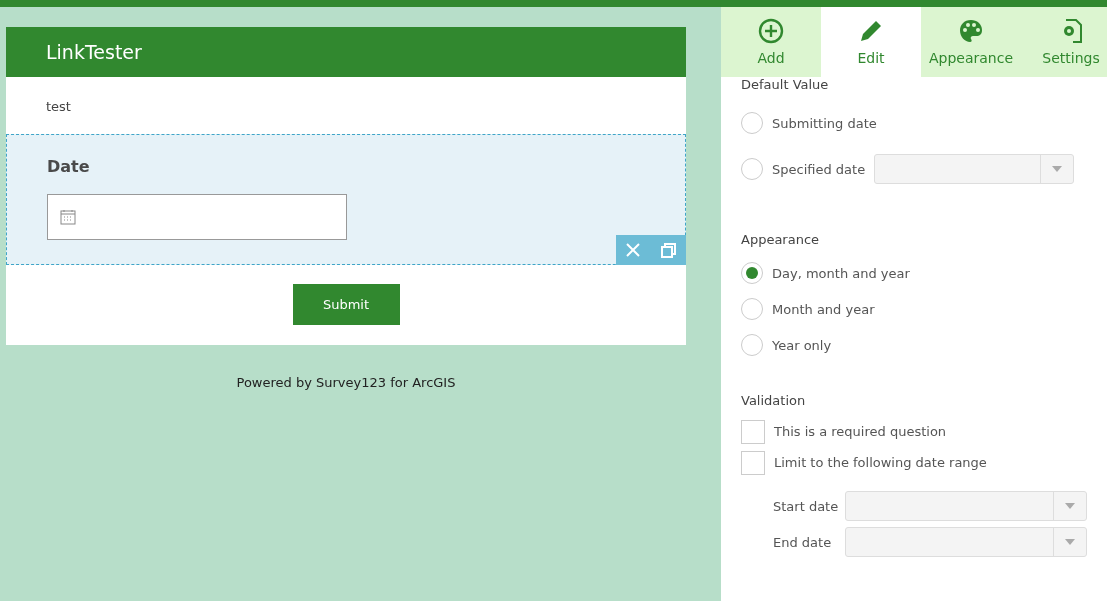  What do you see at coordinates (871, 31) in the screenshot?
I see `pencil-icon` at bounding box center [871, 31].